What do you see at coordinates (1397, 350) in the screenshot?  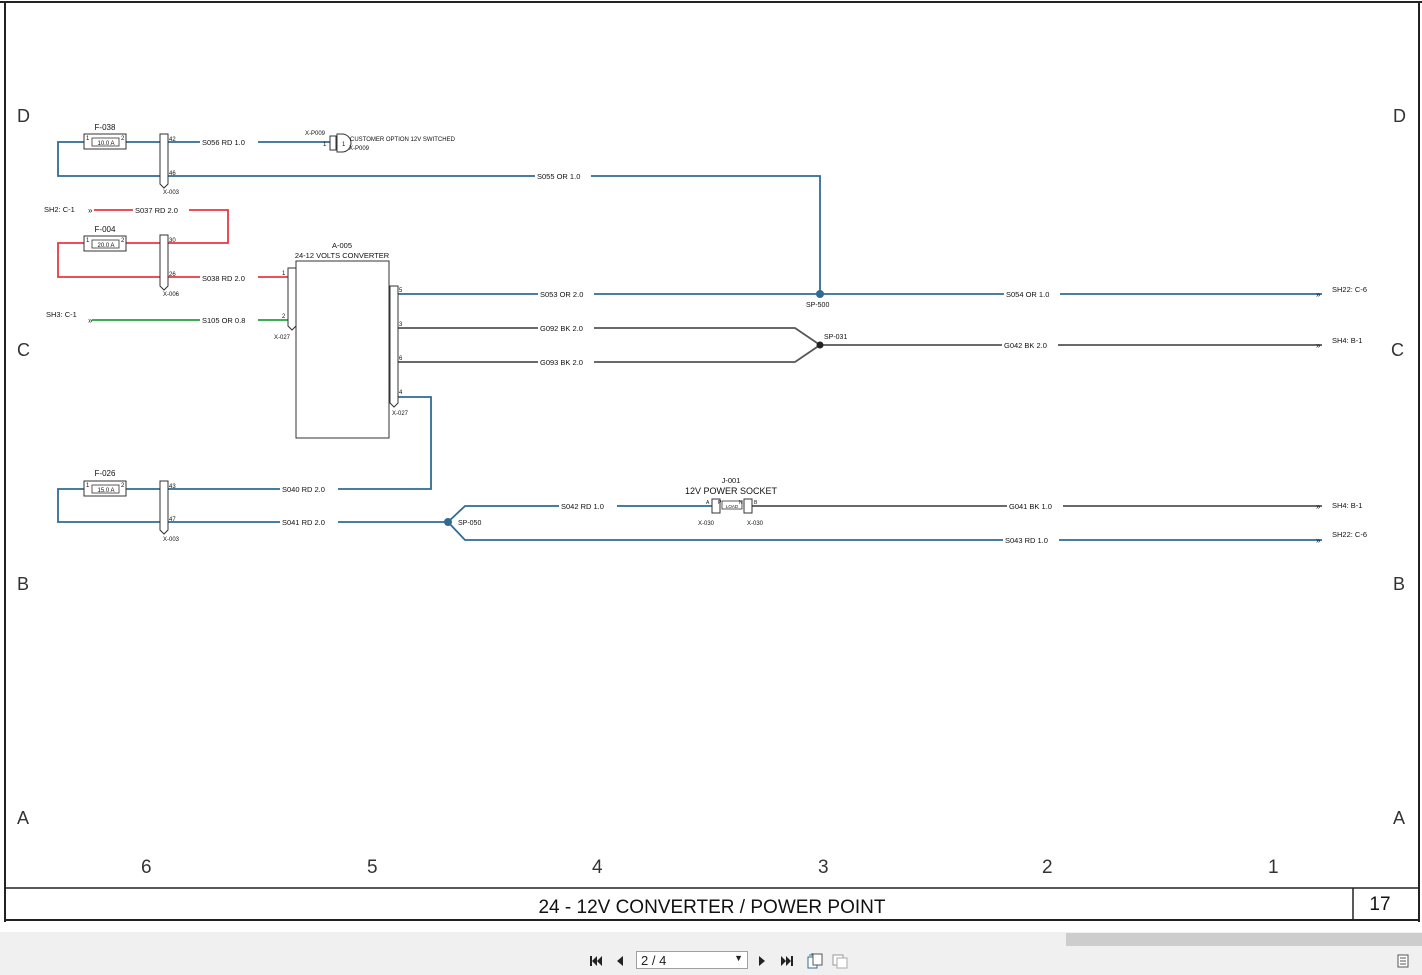 I see `row-label-c-right: C` at bounding box center [1397, 350].